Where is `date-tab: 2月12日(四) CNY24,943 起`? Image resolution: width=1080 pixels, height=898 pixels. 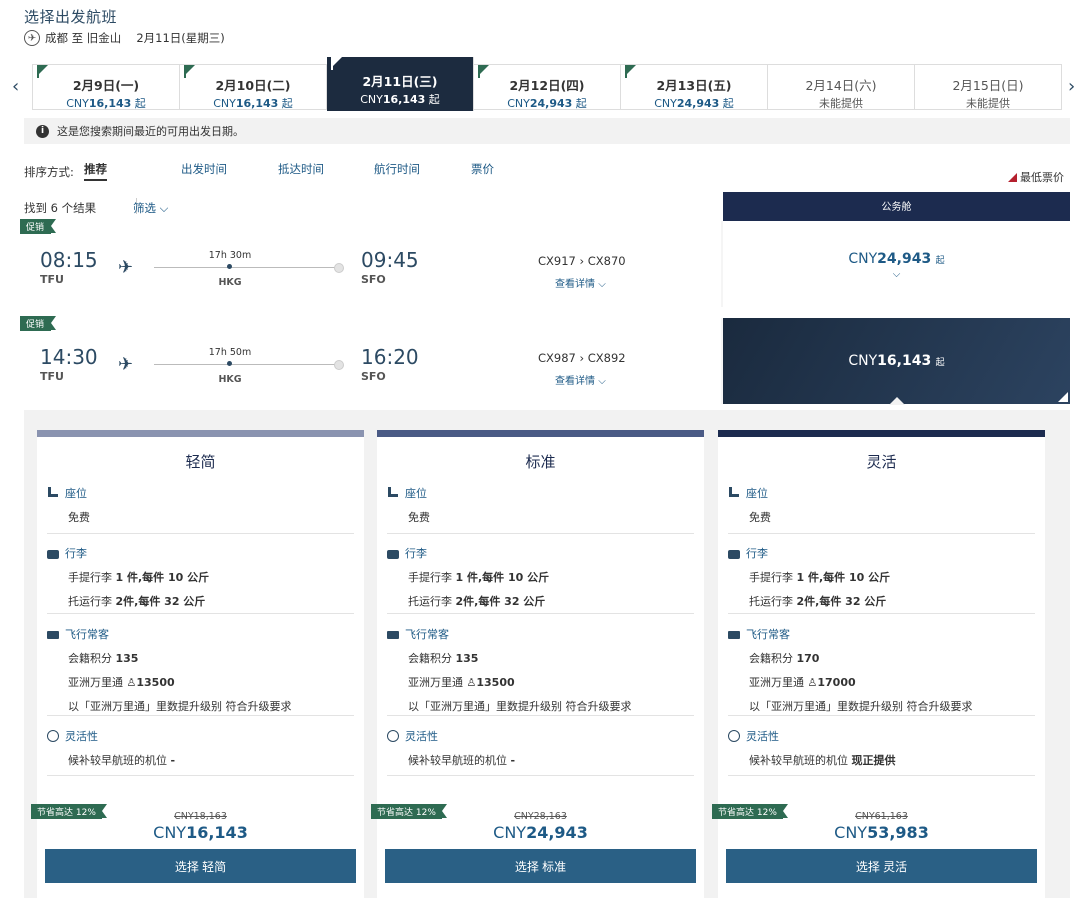 date-tab: 2月12日(四) CNY24,943 起 is located at coordinates (547, 87).